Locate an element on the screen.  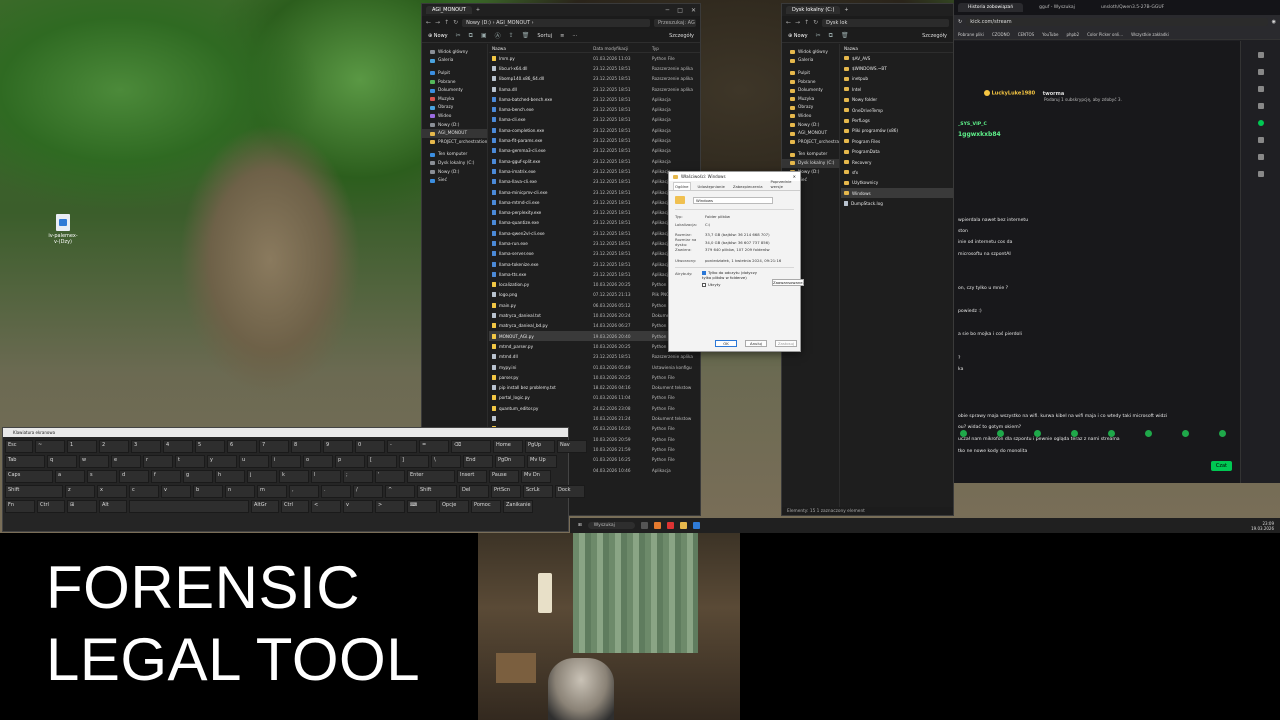
cancel-button: Anuluj is located at coordinates (756, 343).